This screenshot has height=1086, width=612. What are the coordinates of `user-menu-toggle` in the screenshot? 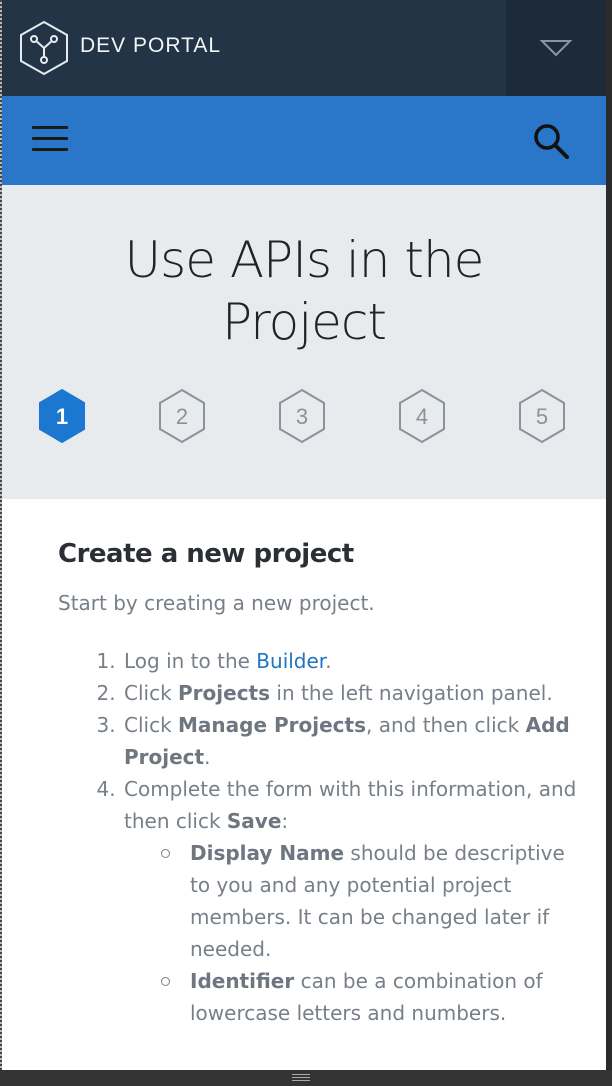 It's located at (556, 48).